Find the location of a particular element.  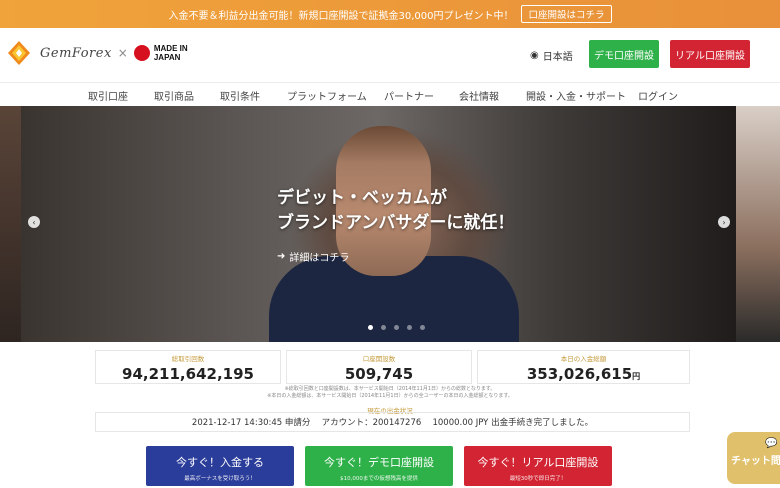

demo-account-button: デモ口座開設 is located at coordinates (624, 54).